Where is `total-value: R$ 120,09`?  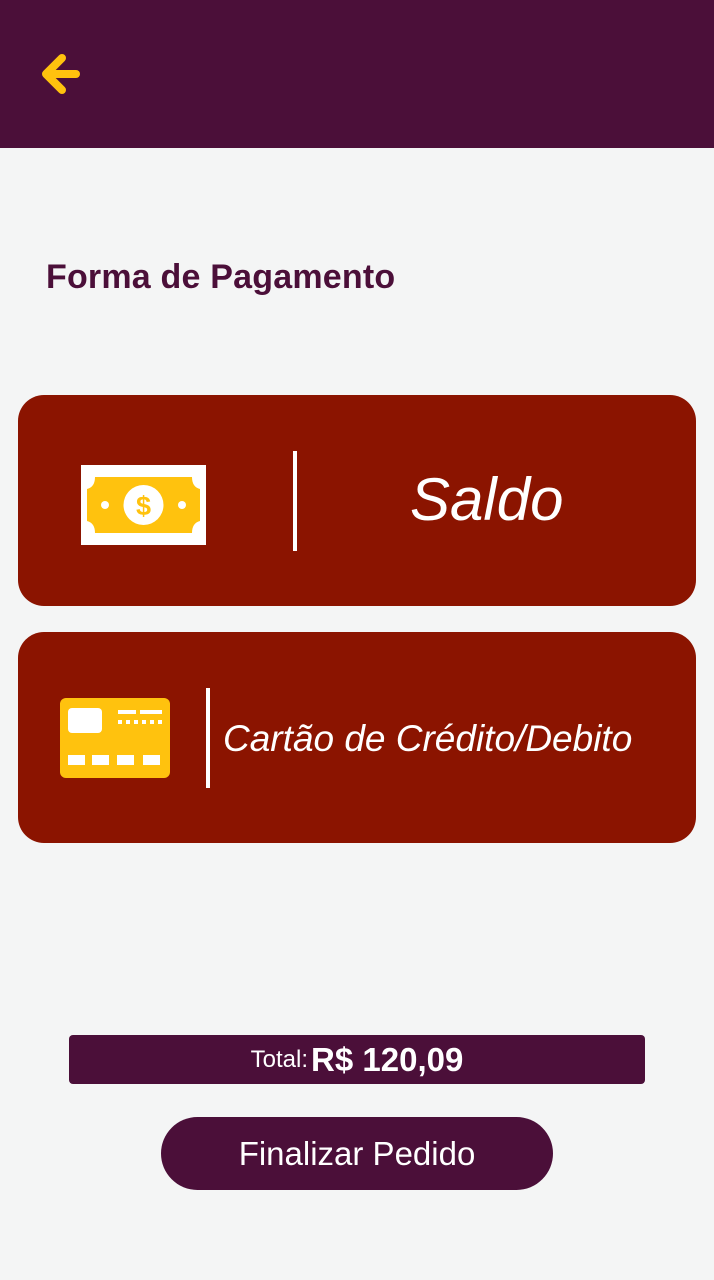 total-value: R$ 120,09 is located at coordinates (387, 1059).